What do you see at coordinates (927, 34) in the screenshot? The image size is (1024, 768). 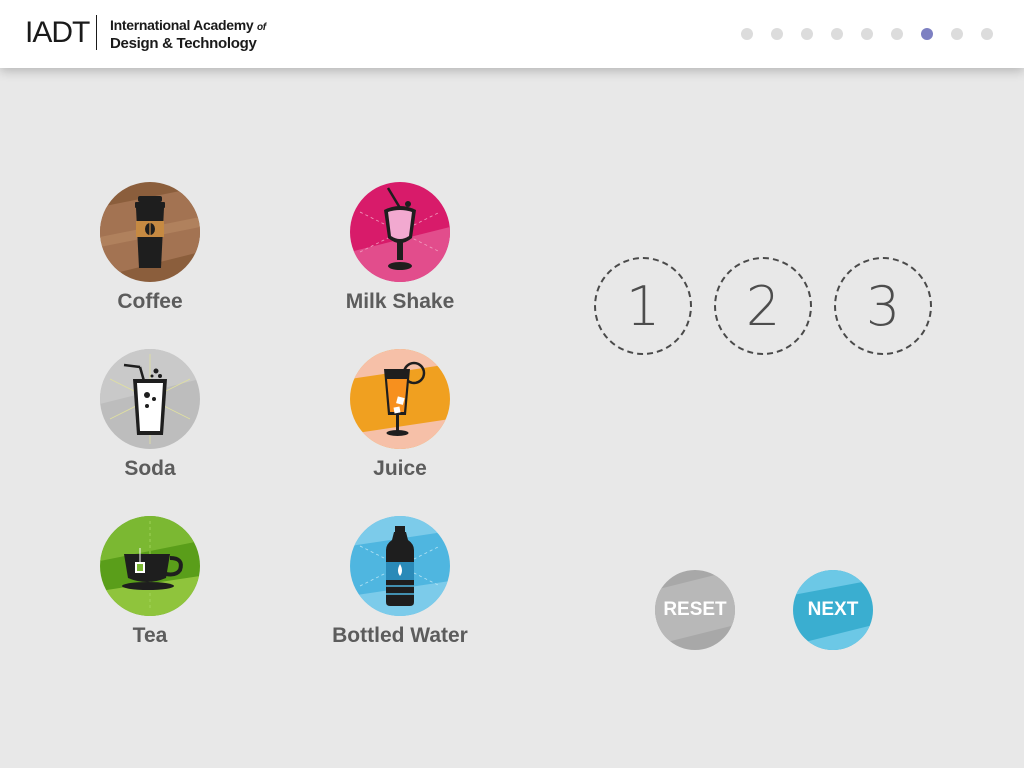 I see `page-dot-active` at bounding box center [927, 34].